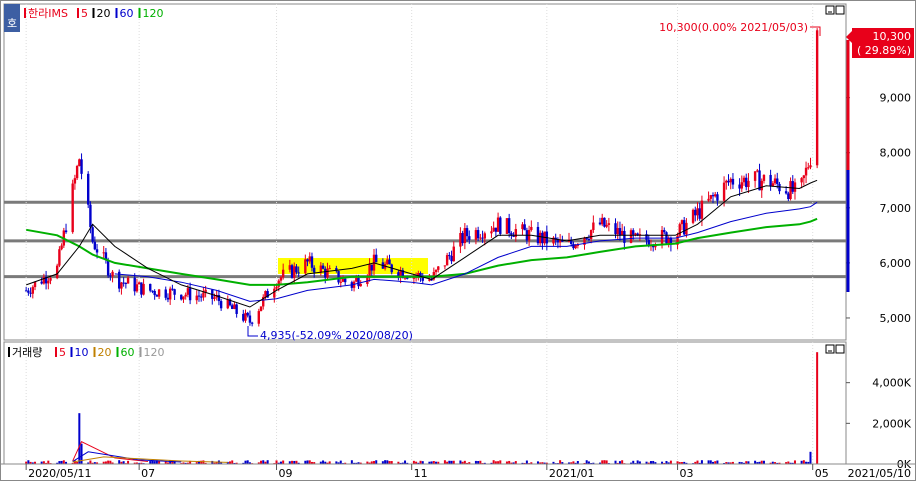 Image resolution: width=916 pixels, height=485 pixels. What do you see at coordinates (421, 473) in the screenshot?
I see `x-tick-label: 11` at bounding box center [421, 473].